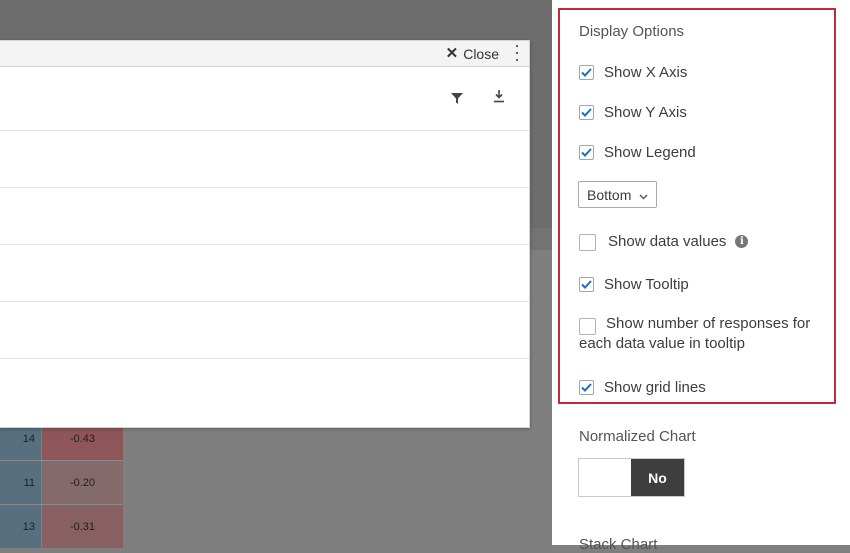 The image size is (850, 553). I want to click on show-x-axis-label: Show X Axis, so click(646, 72).